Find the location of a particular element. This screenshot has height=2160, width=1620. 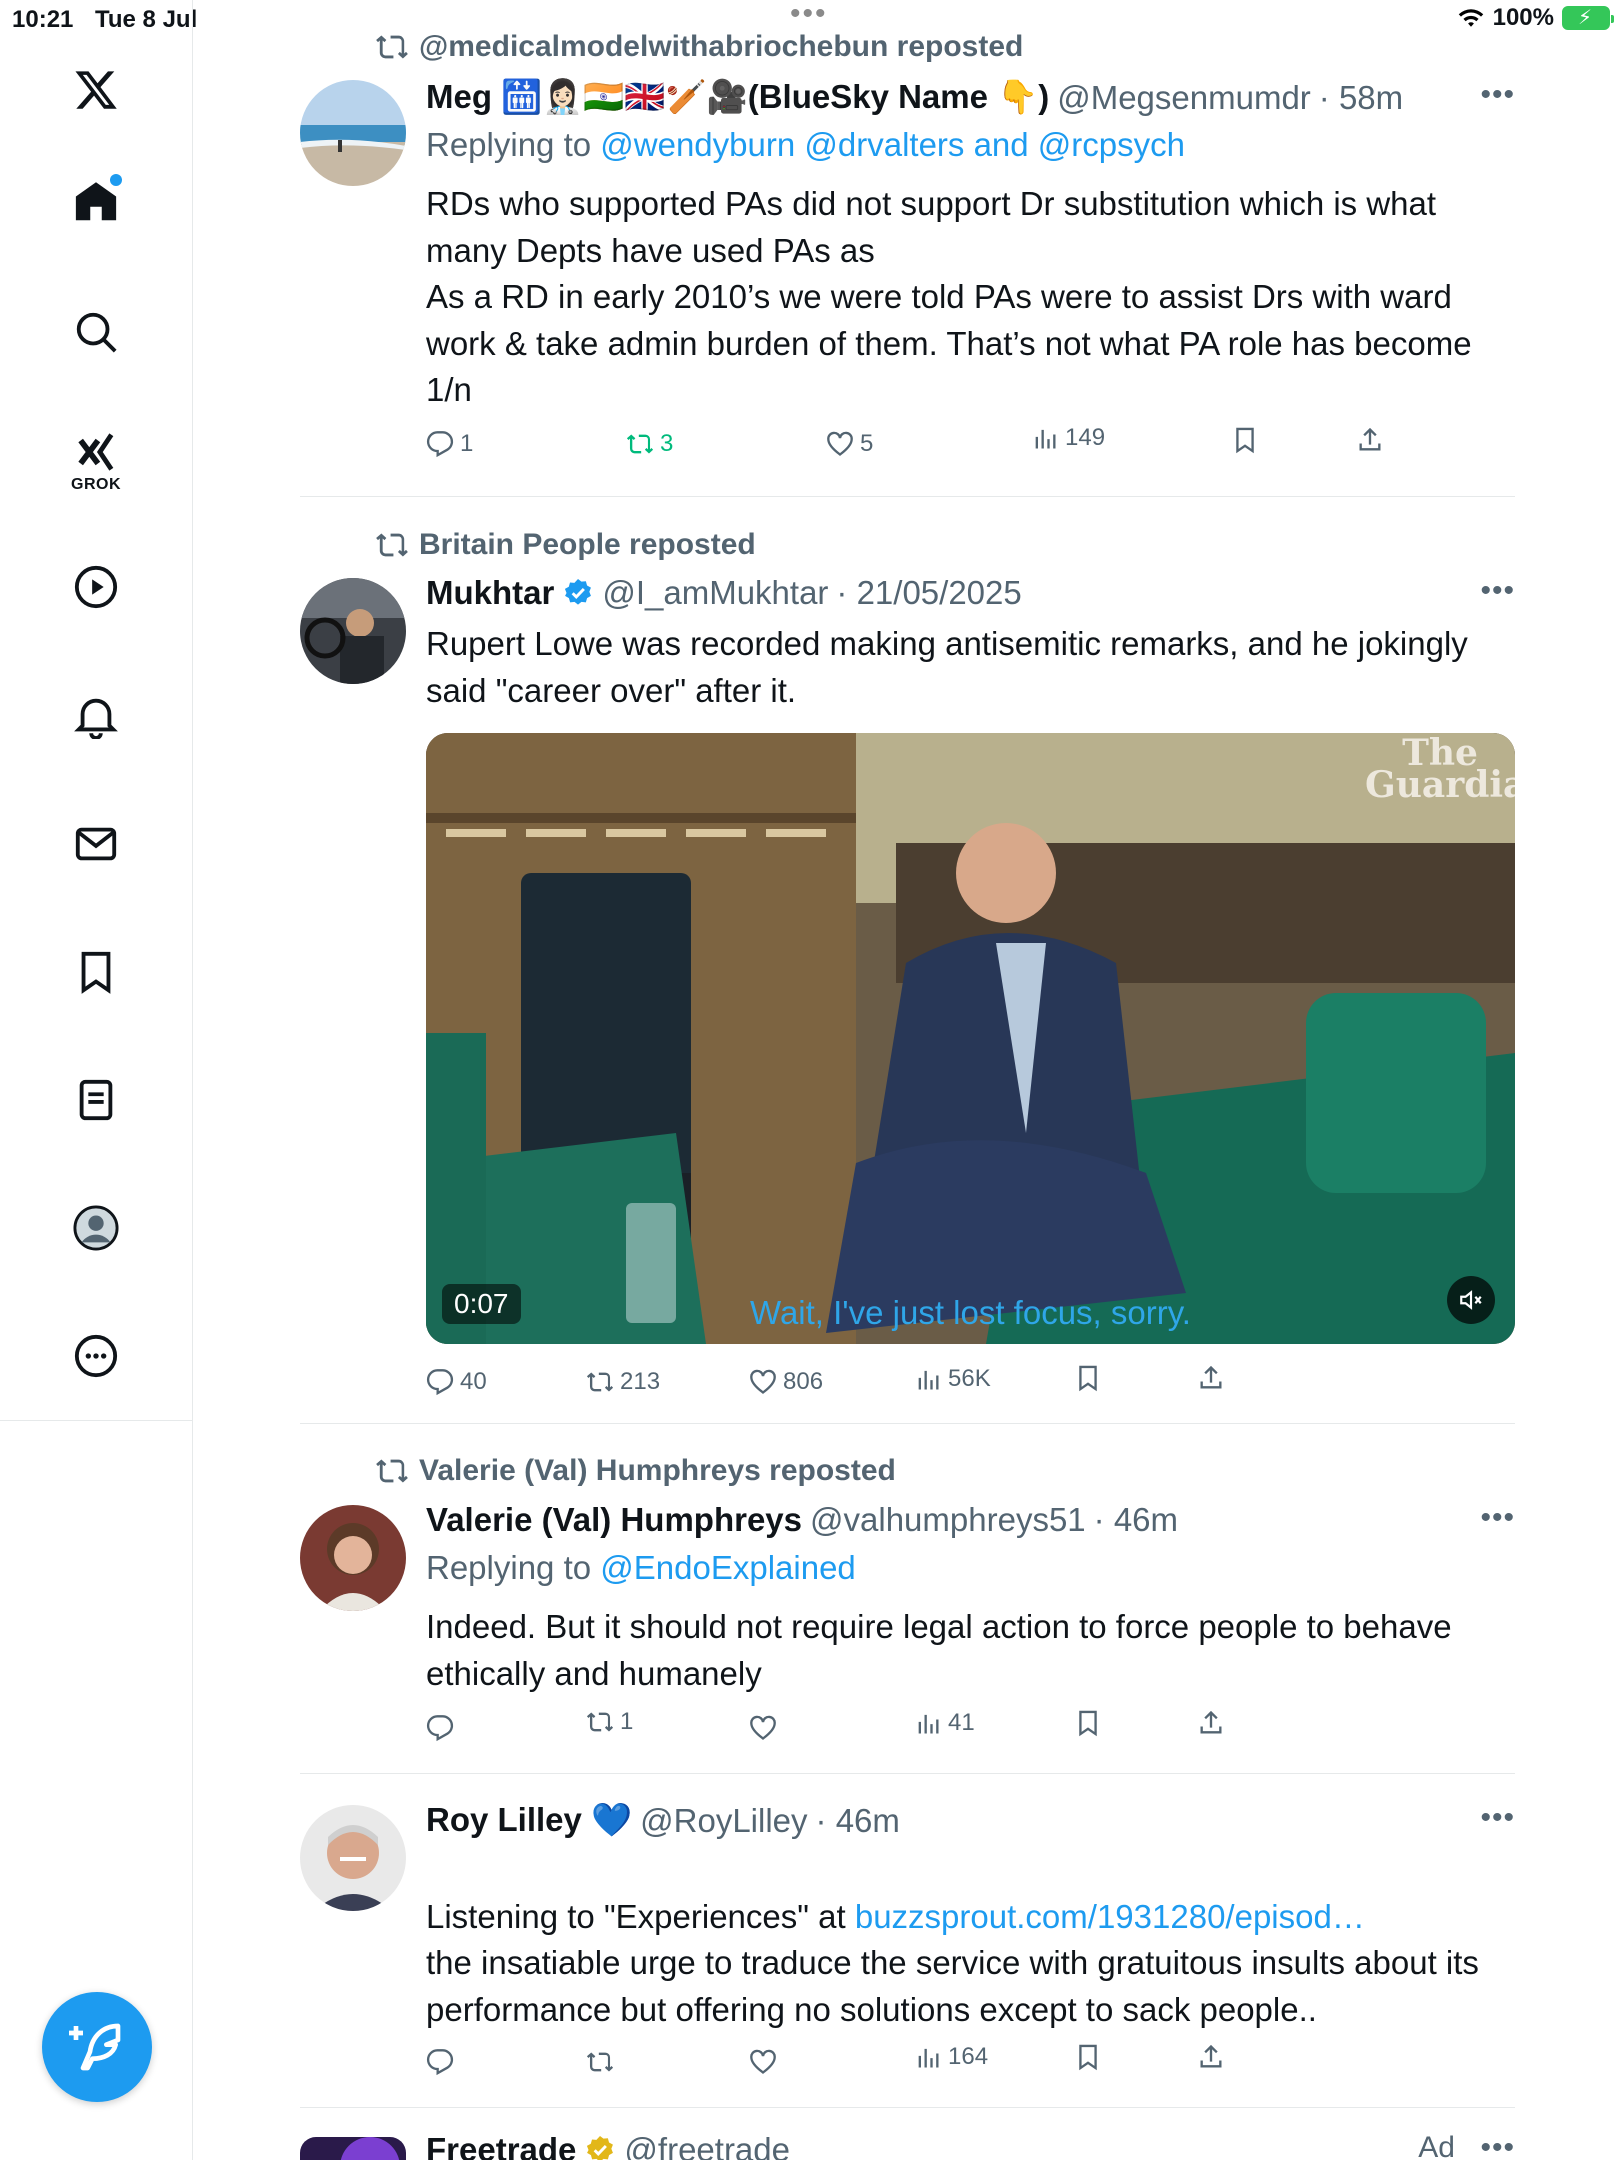

profile-avatar-icon is located at coordinates (96, 1228).